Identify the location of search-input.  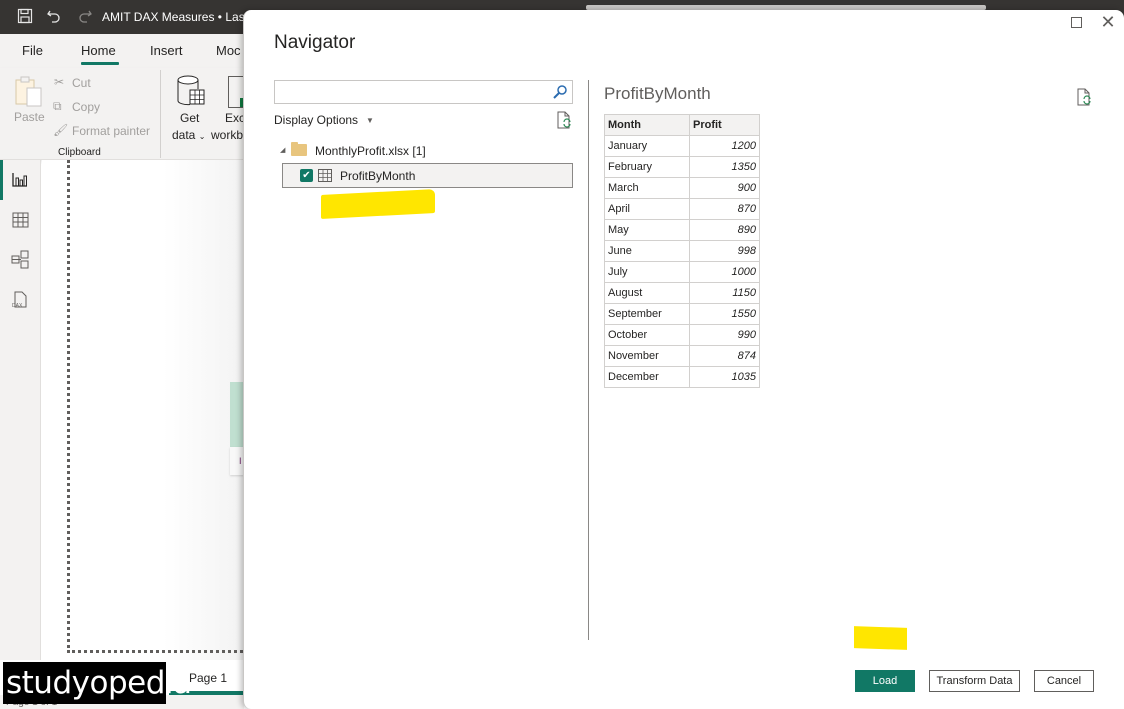
(414, 92).